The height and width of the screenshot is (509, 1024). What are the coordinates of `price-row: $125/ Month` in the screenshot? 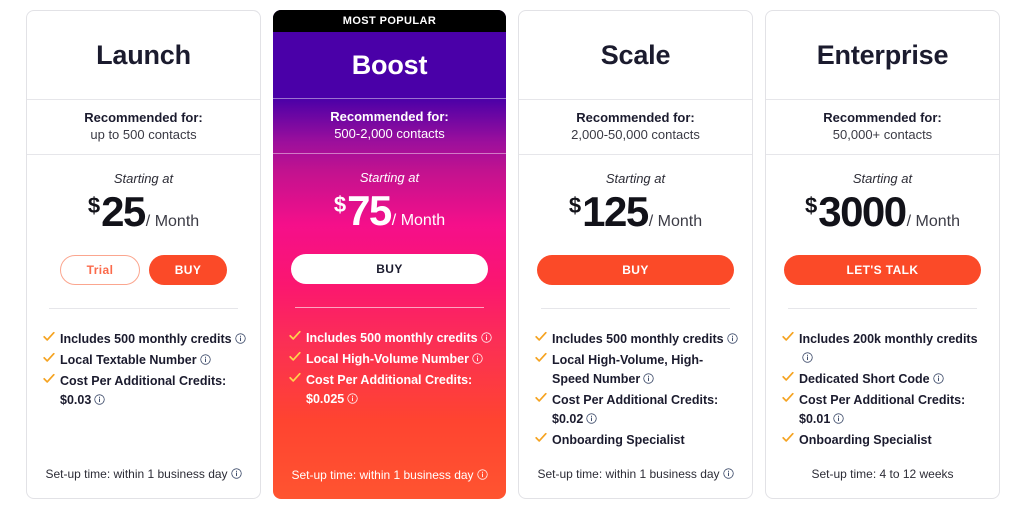 It's located at (635, 212).